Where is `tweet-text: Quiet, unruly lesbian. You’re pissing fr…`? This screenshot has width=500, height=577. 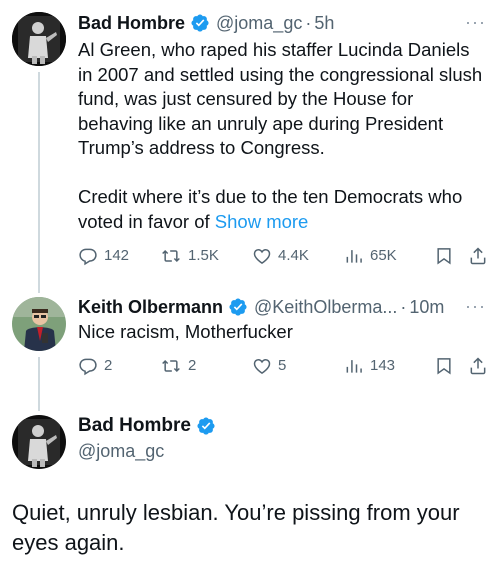
tweet-text: Quiet, unruly lesbian. You’re pissing fr… is located at coordinates (236, 527).